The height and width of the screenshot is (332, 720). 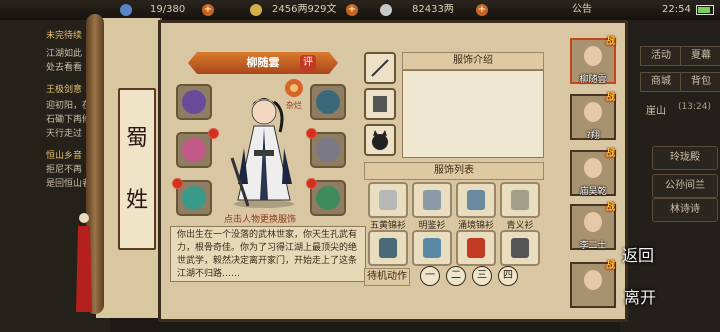 I want to click on add-silver-button: +, so click(x=482, y=10).